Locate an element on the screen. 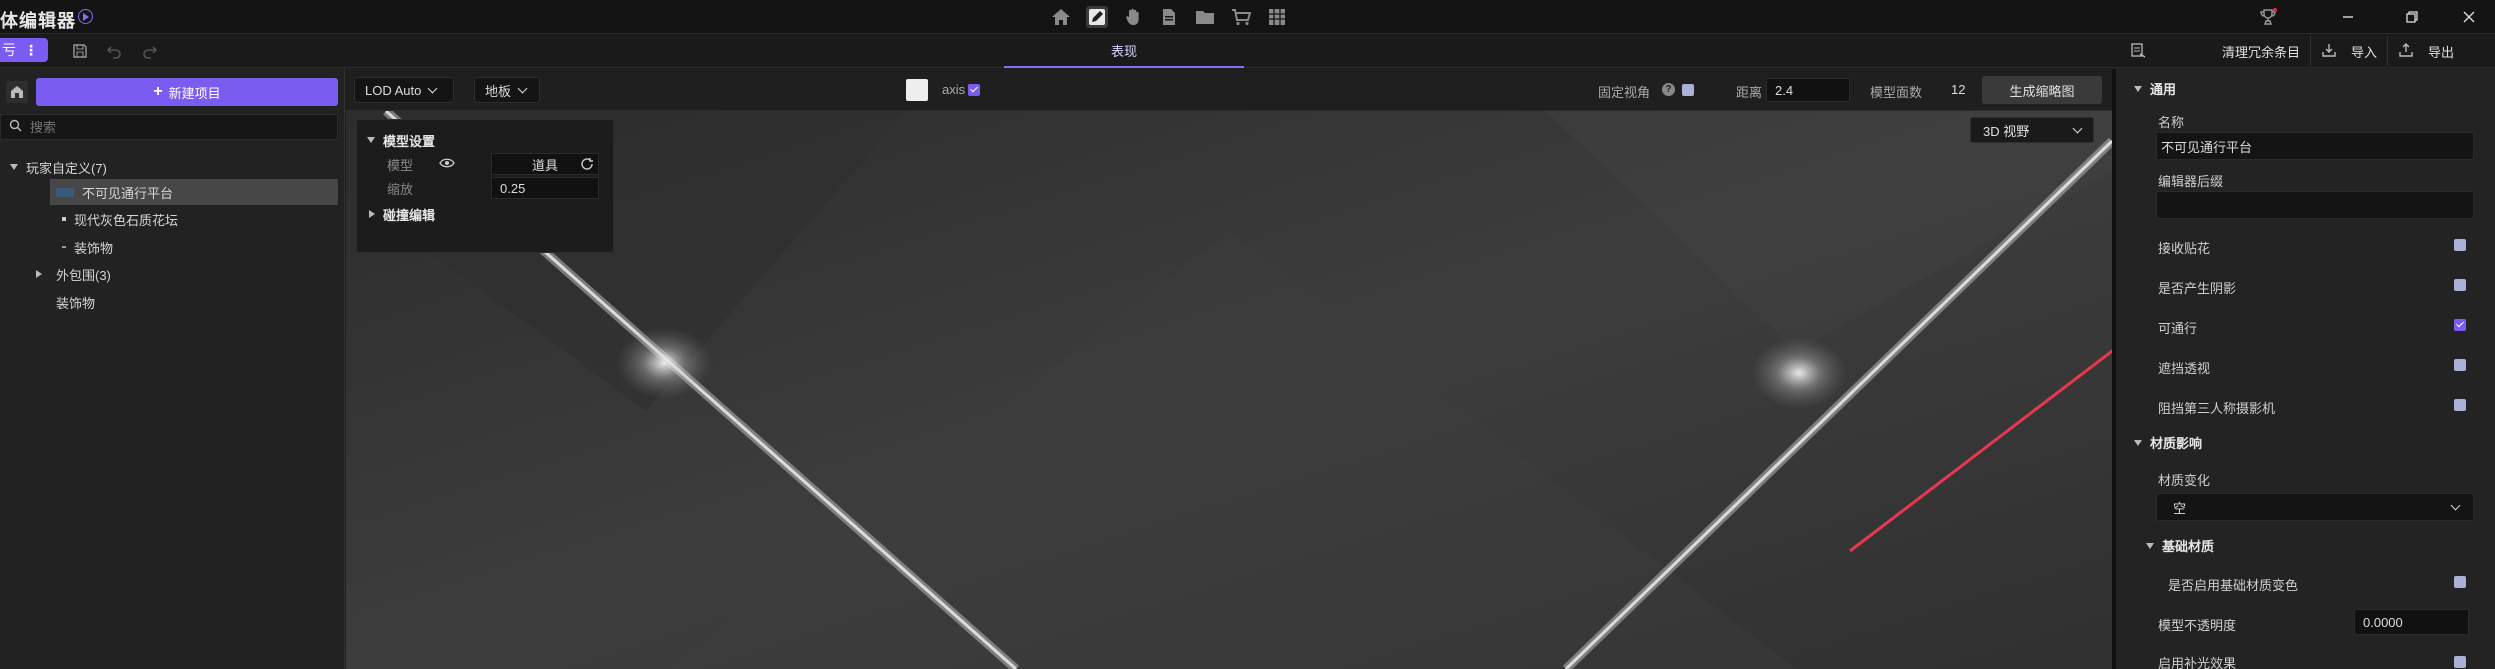  tree-item-invisible-platform: 不可见通行平台 is located at coordinates (194, 192).